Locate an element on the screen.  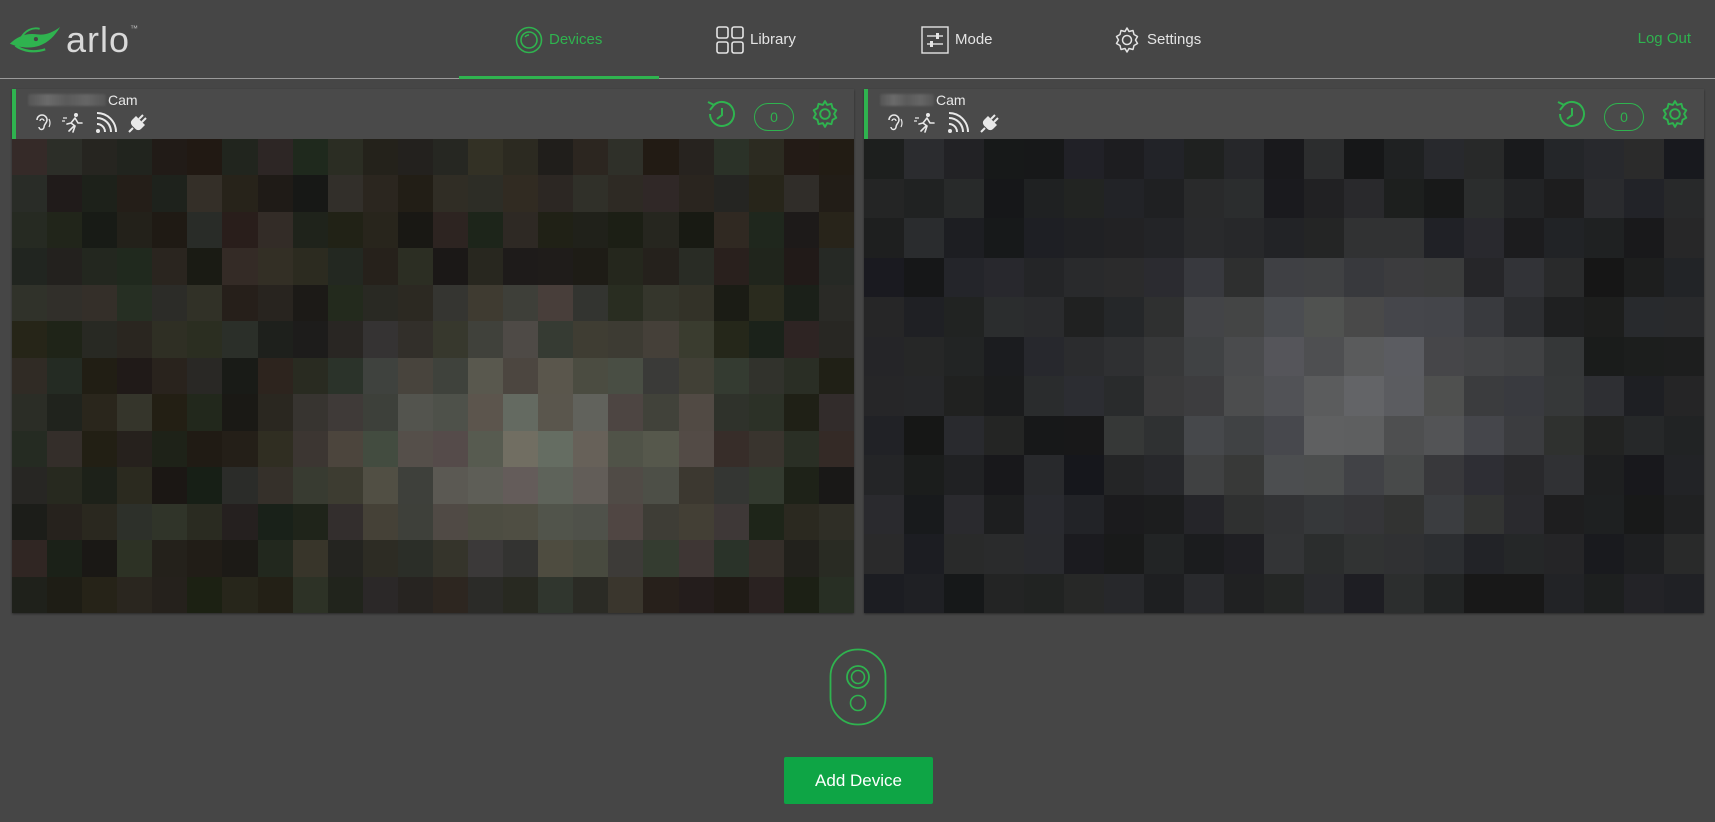
tab-settings: Settings is located at coordinates (1157, 39).